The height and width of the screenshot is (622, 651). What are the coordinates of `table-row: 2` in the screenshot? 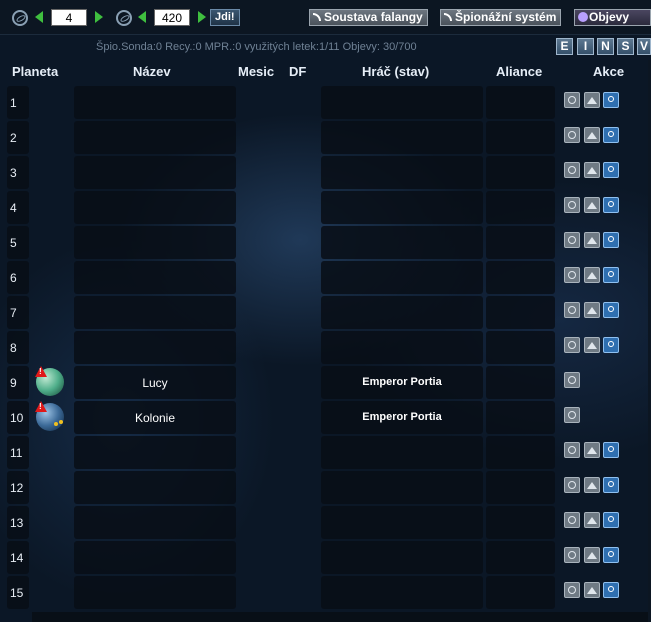 It's located at (325, 137).